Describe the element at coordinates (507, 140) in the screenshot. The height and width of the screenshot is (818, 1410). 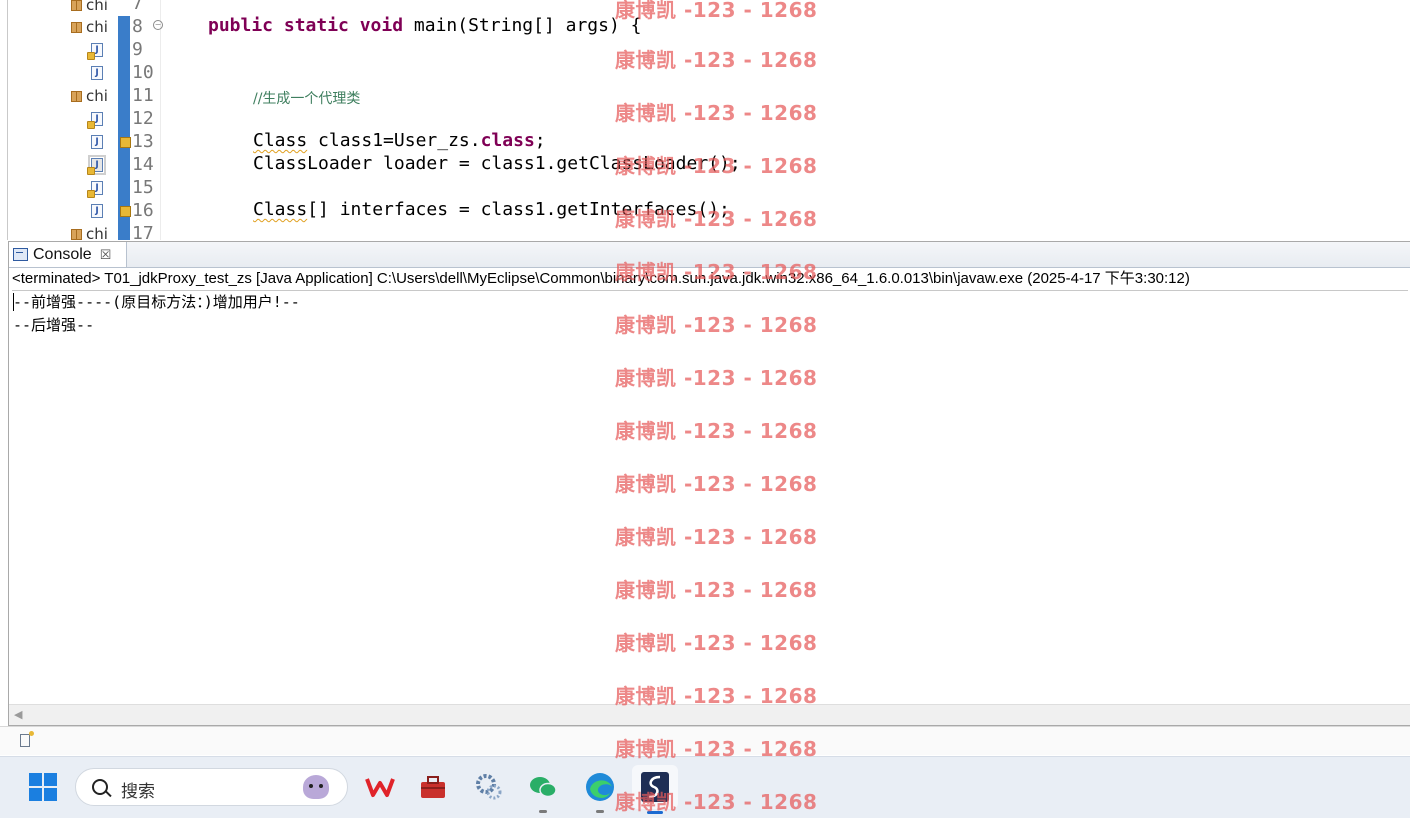
I see `keyword-token: class` at that location.